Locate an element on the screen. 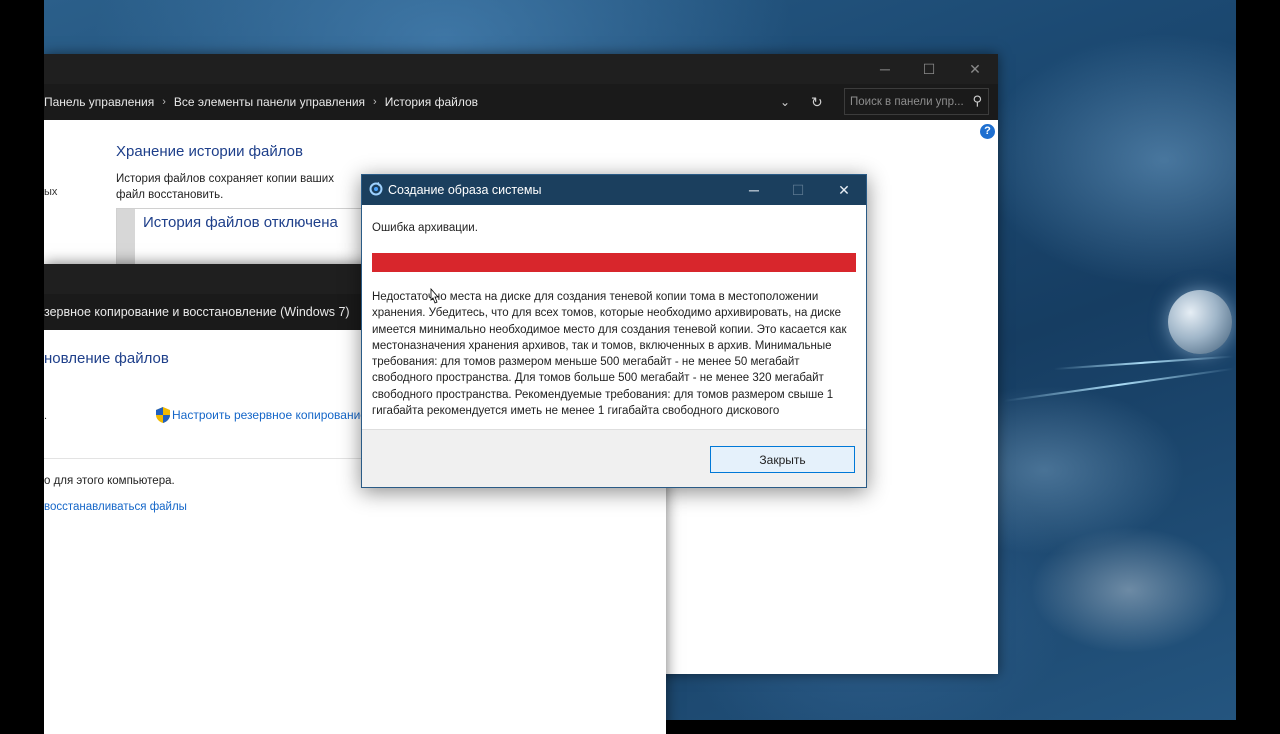 Image resolution: width=1280 pixels, height=734 pixels. minimize-button: ─ is located at coordinates (885, 69).